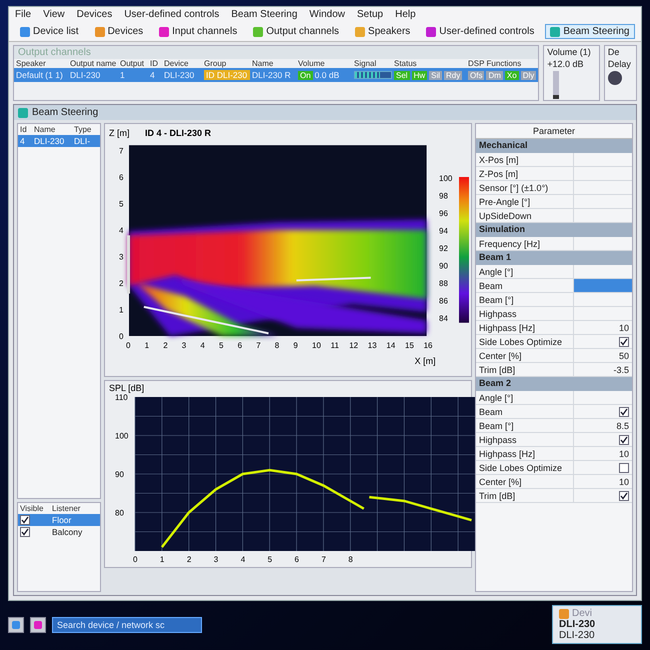  I want to click on menu-item: Help, so click(405, 14).